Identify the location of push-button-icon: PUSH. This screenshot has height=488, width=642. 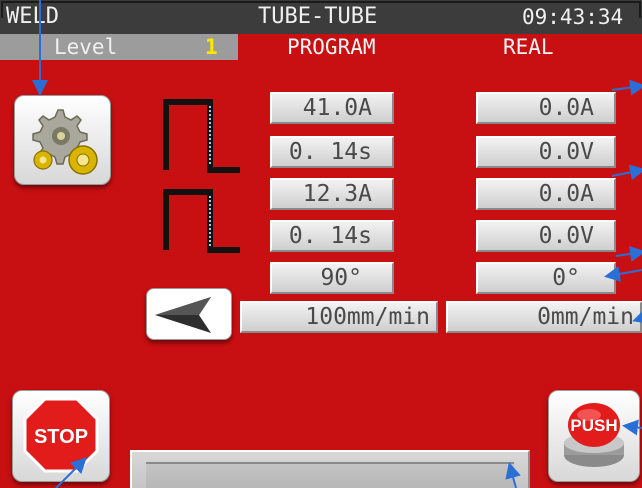
(594, 435).